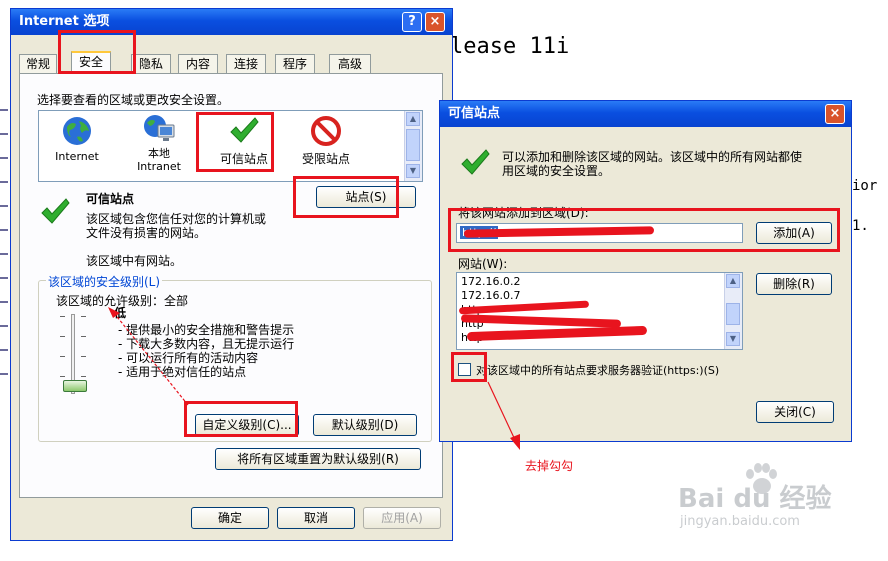 The width and height of the screenshot is (888, 561). Describe the element at coordinates (644, 230) in the screenshot. I see `highlight-add-site-area` at that location.